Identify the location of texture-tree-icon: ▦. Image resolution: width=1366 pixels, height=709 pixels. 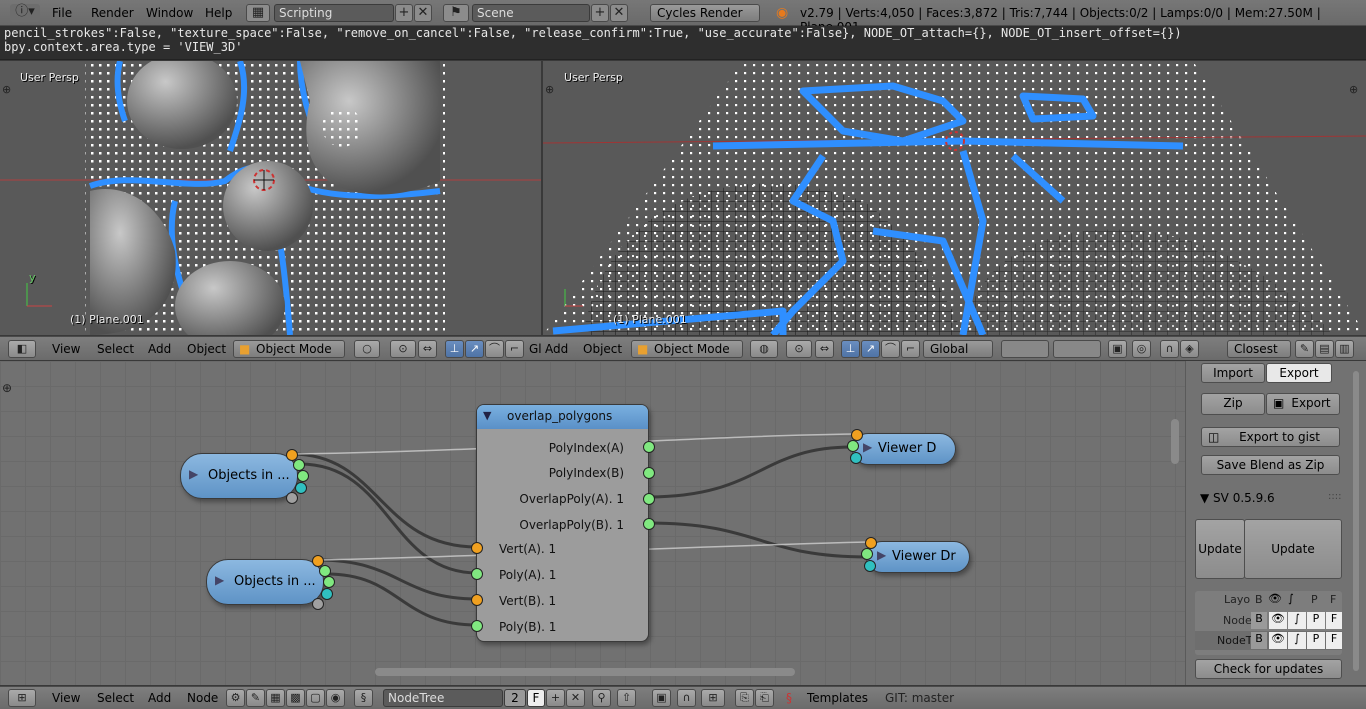
(275, 698).